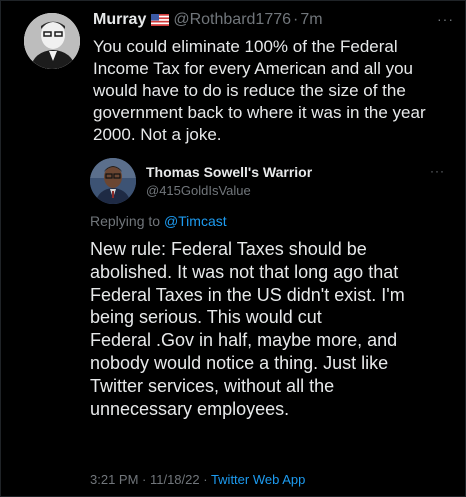 The height and width of the screenshot is (497, 466). Describe the element at coordinates (232, 19) in the screenshot. I see `handle: @Rothbard1776` at that location.